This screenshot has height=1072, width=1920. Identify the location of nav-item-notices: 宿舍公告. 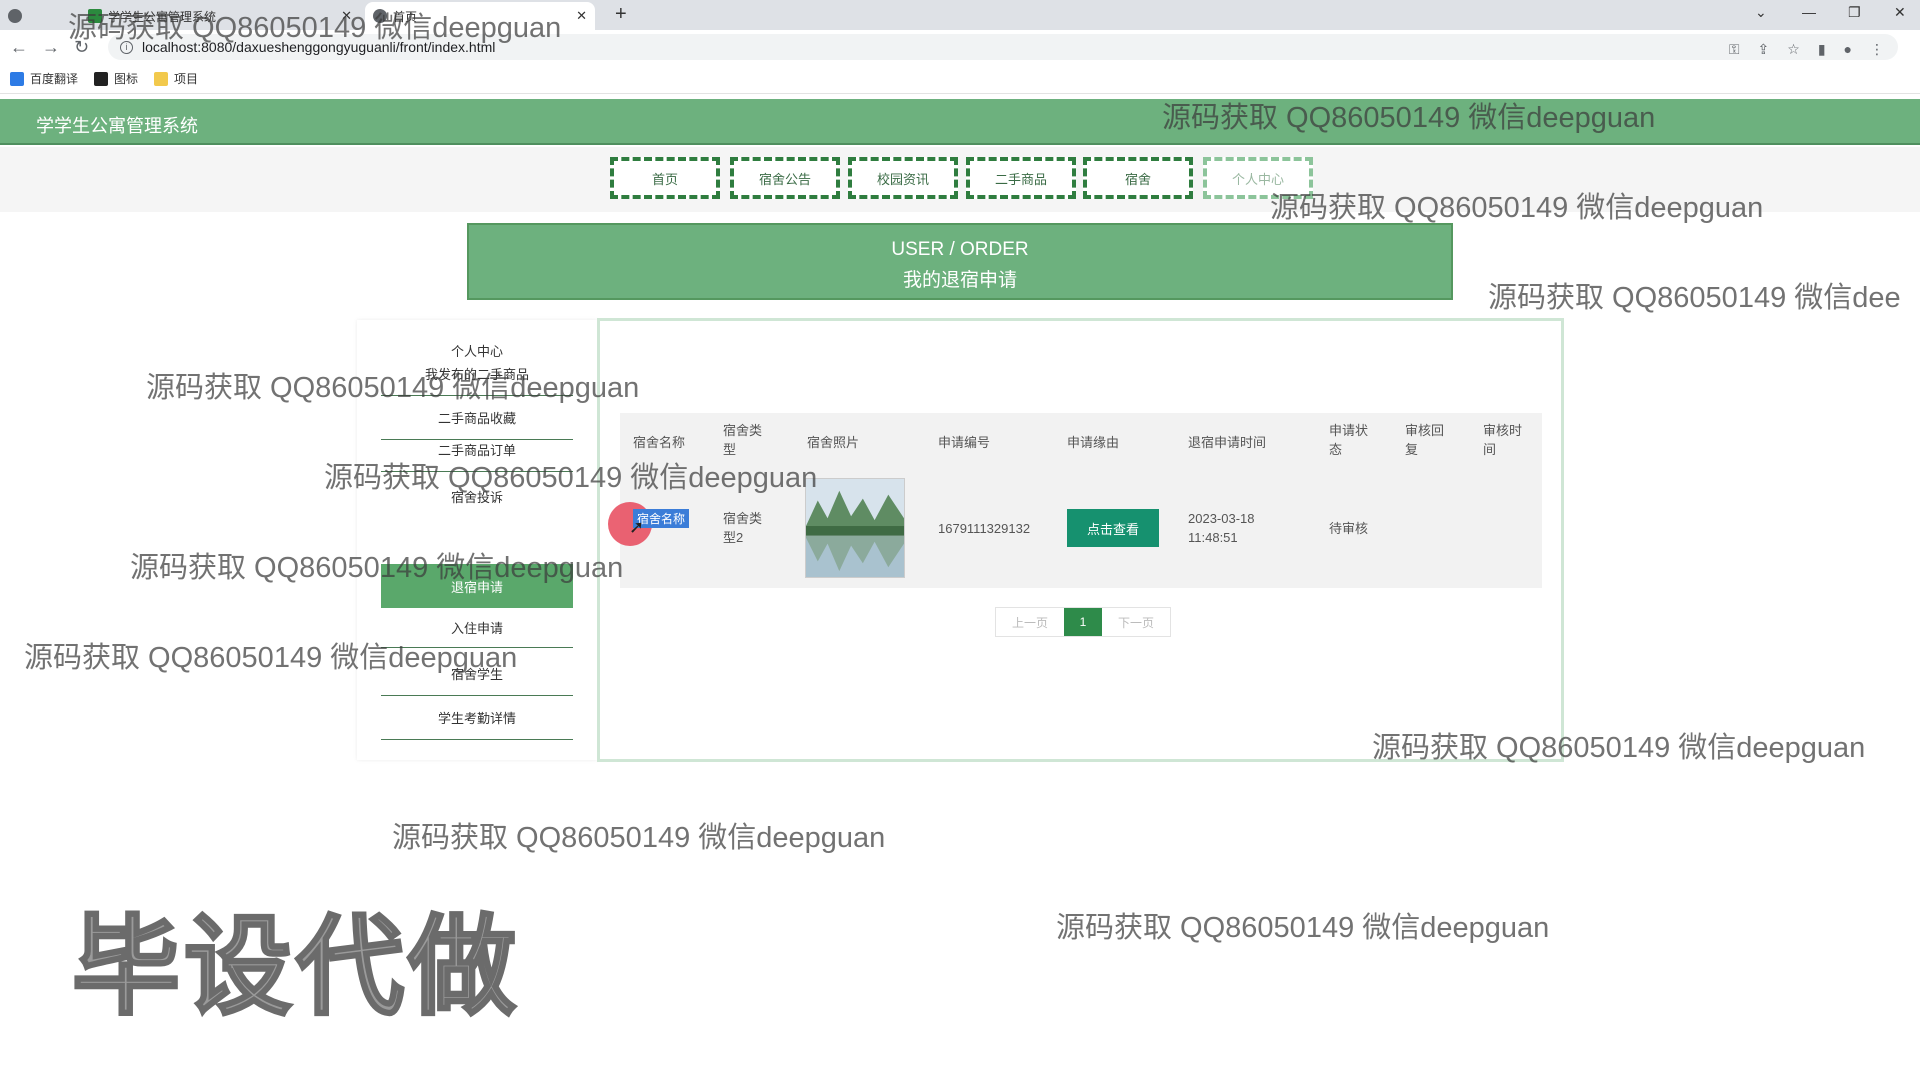
(785, 178).